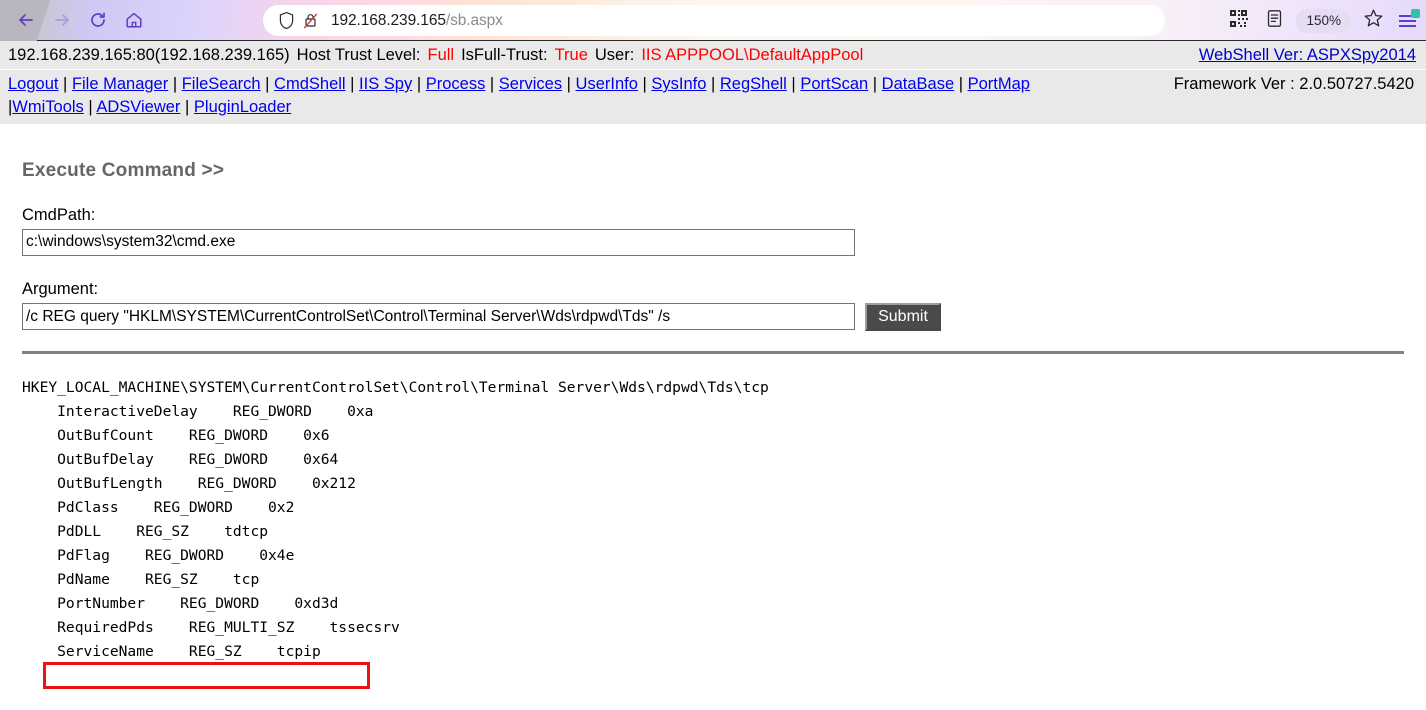  I want to click on argument-input, so click(438, 317).